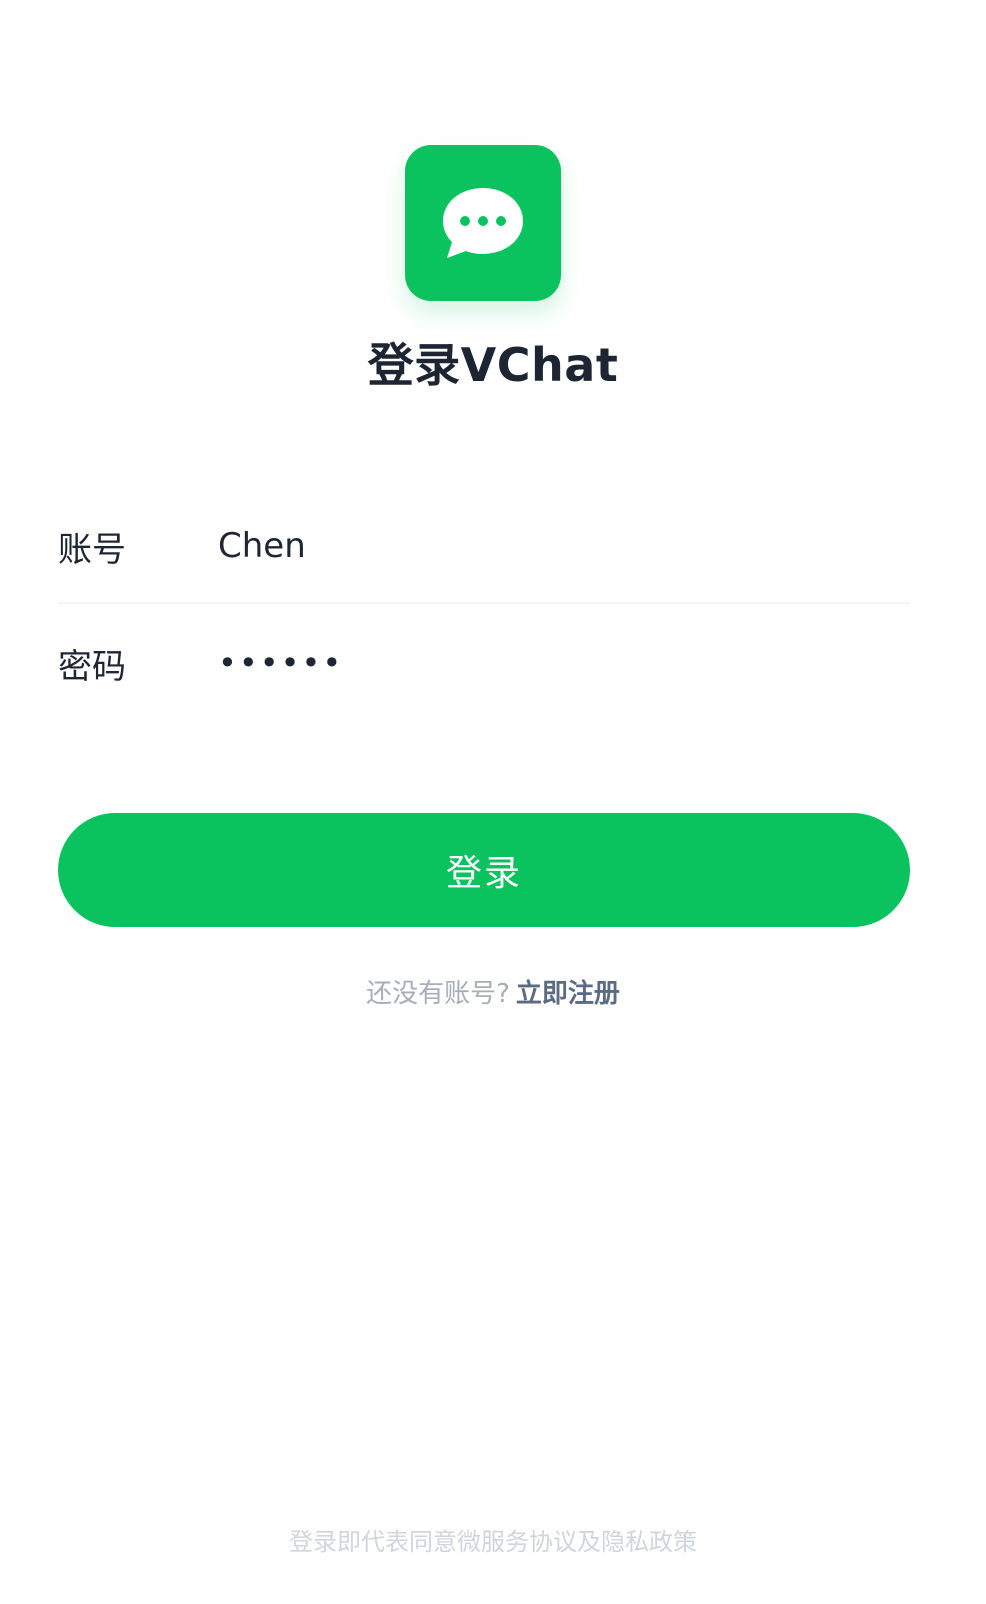  I want to click on agreement-notice: 登录即代表同意微服务协议及隐私政策, so click(493, 1542).